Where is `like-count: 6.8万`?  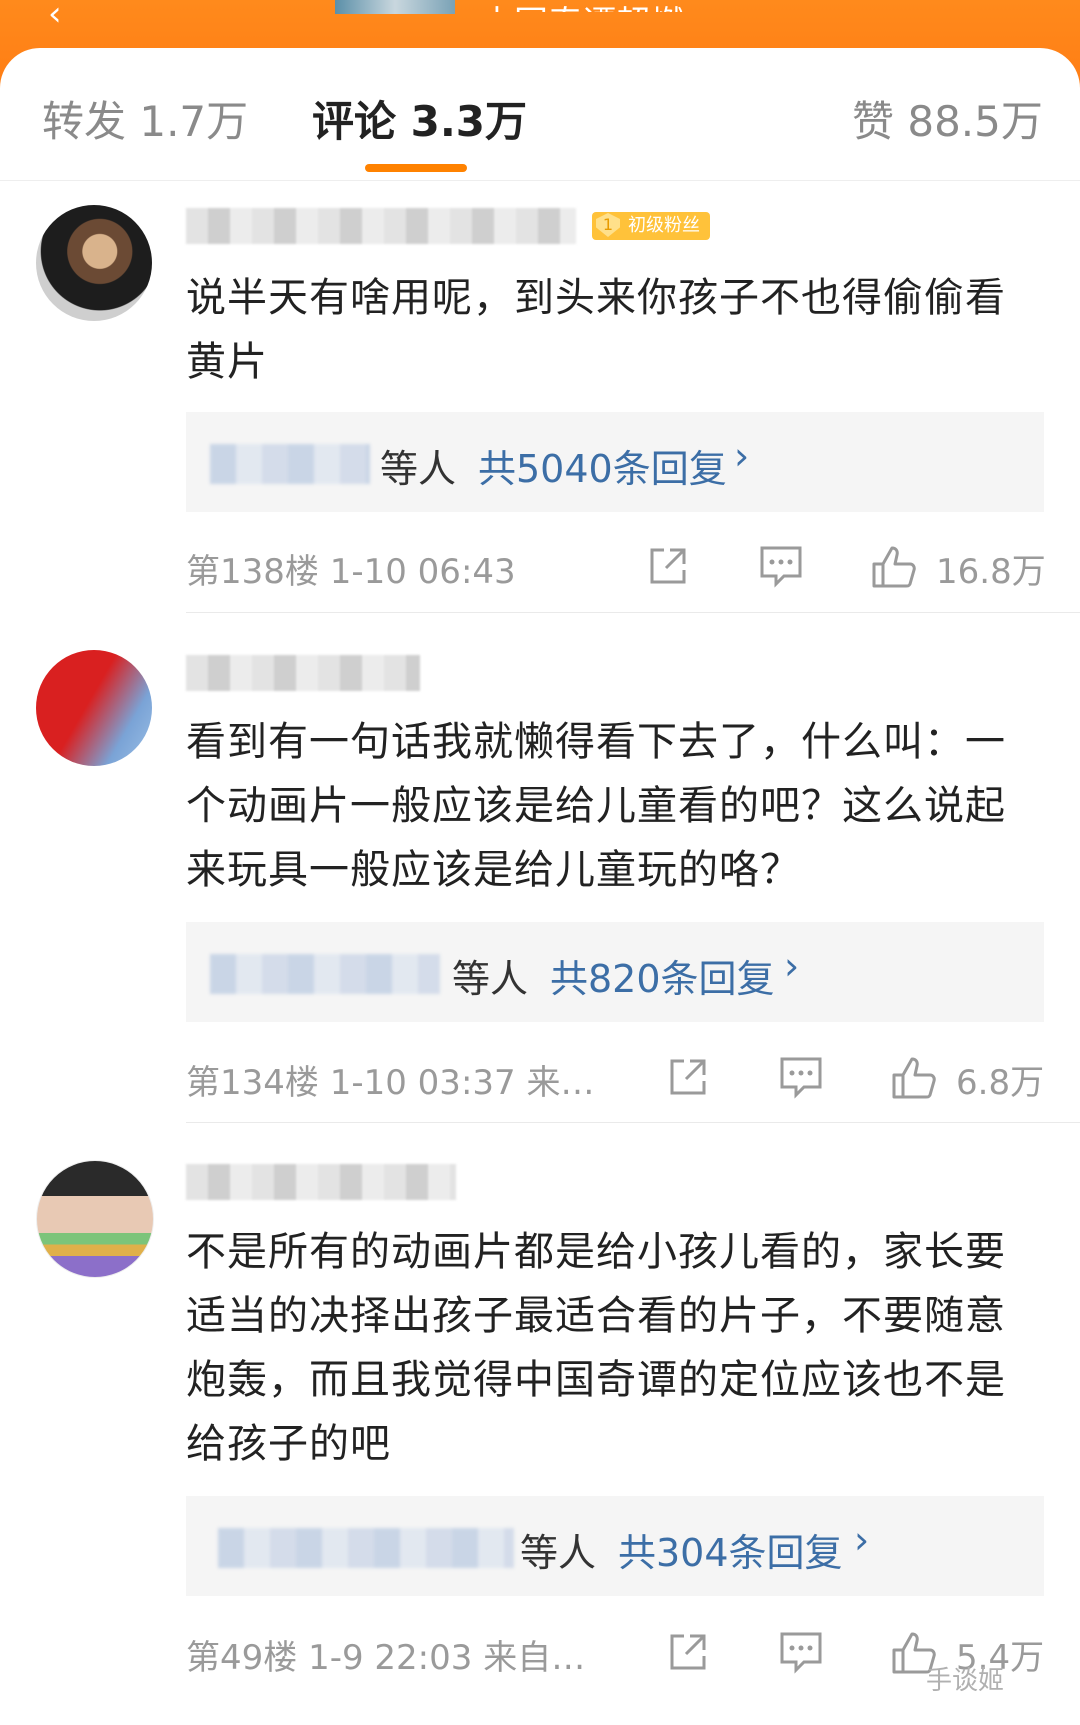 like-count: 6.8万 is located at coordinates (1000, 1083).